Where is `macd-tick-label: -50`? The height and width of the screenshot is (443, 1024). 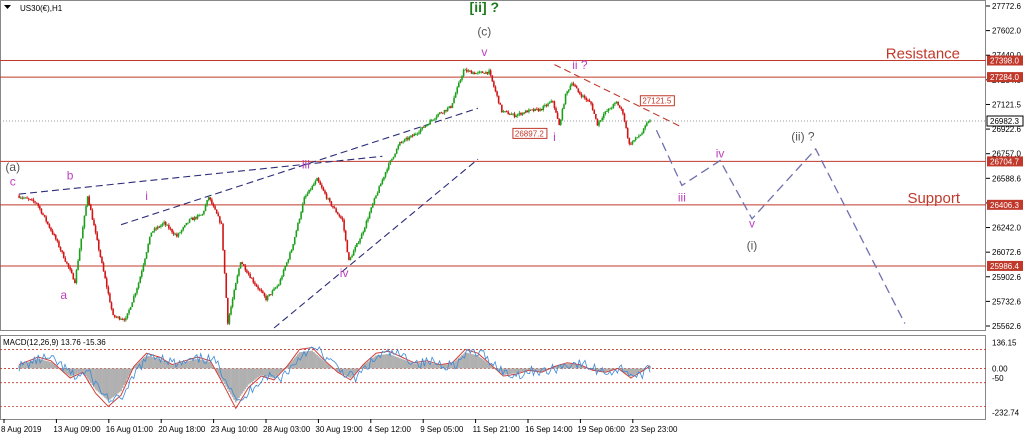
macd-tick-label: -50 is located at coordinates (998, 378).